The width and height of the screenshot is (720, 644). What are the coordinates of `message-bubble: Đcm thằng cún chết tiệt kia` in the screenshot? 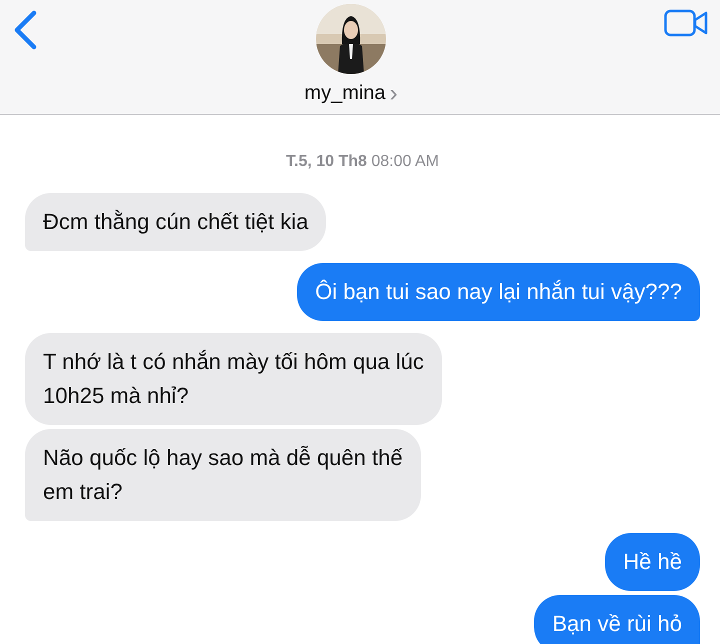 It's located at (175, 222).